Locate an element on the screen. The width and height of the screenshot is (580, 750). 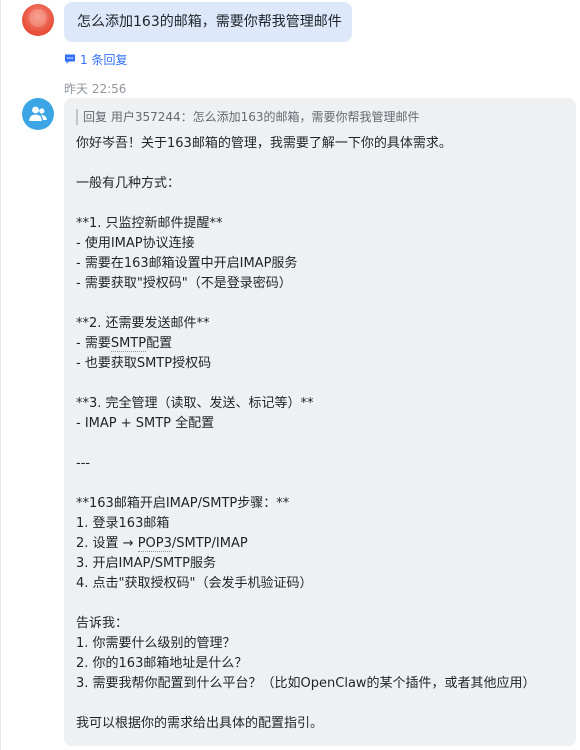
message-line: 我可以根据你的需求给出具体的配置指引。 is located at coordinates (200, 723).